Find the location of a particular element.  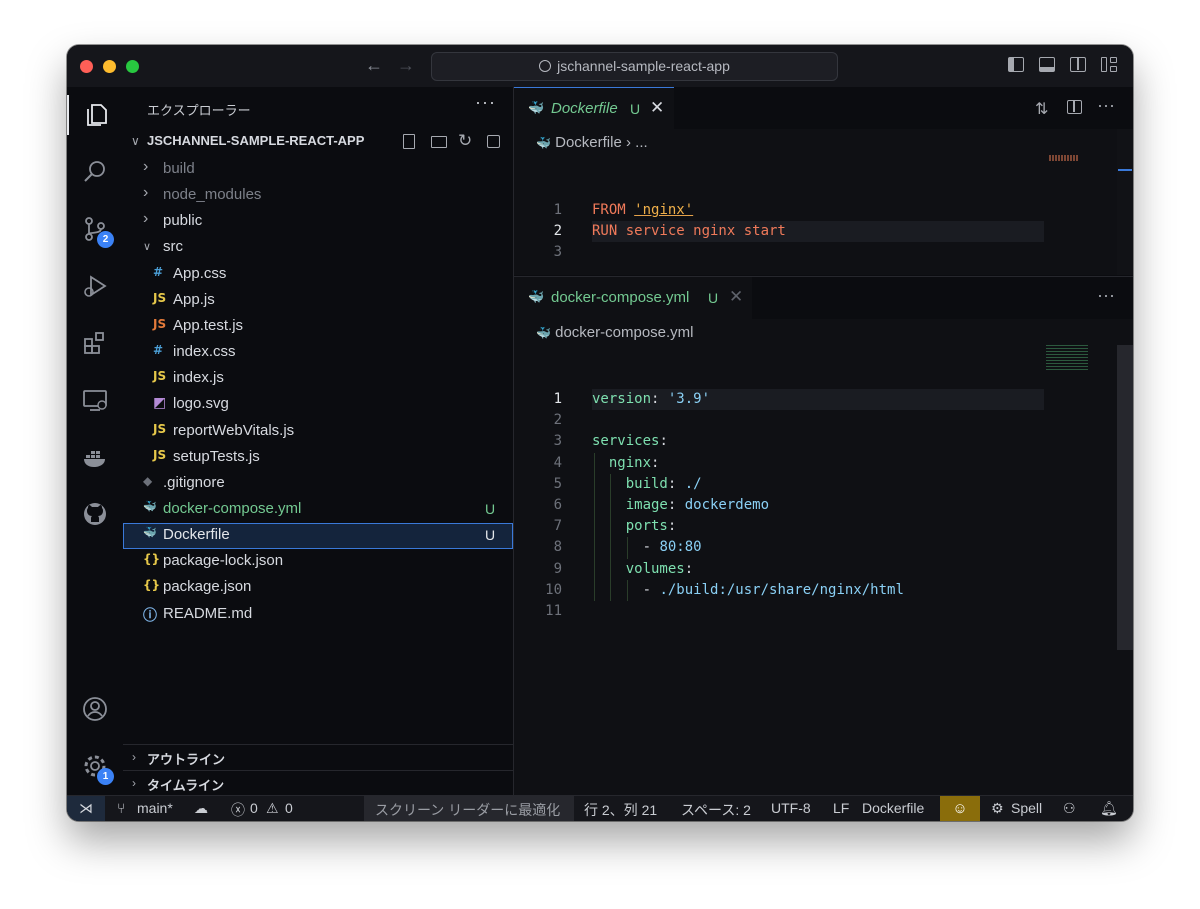

new-folder-icon is located at coordinates (439, 142).